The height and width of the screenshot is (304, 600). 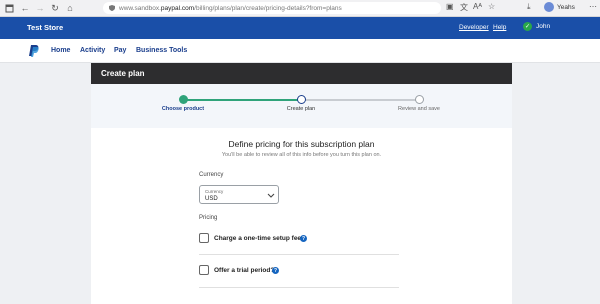 I want to click on step-dot-pending, so click(x=419, y=99).